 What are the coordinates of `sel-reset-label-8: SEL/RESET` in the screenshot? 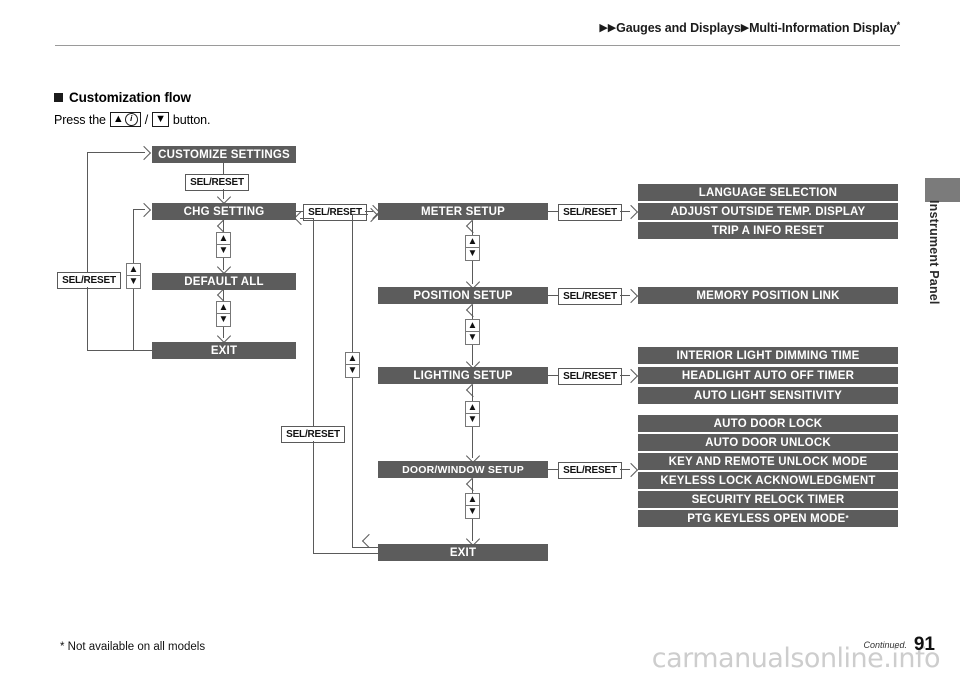 It's located at (590, 470).